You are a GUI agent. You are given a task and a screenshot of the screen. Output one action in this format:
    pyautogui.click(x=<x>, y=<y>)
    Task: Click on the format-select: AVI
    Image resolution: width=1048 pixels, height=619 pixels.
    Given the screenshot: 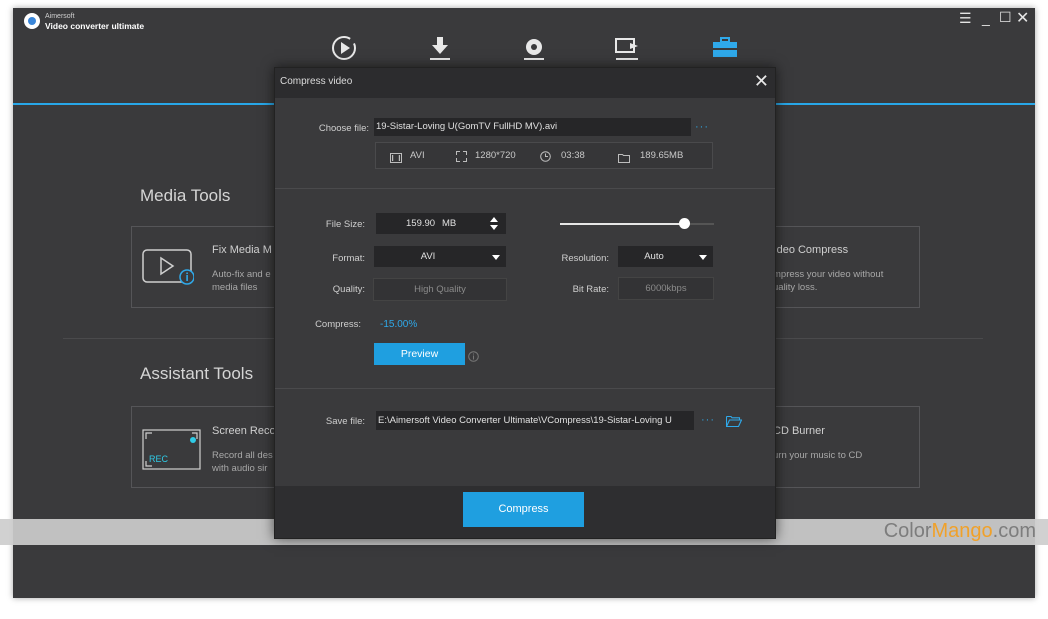 What is the action you would take?
    pyautogui.click(x=440, y=256)
    